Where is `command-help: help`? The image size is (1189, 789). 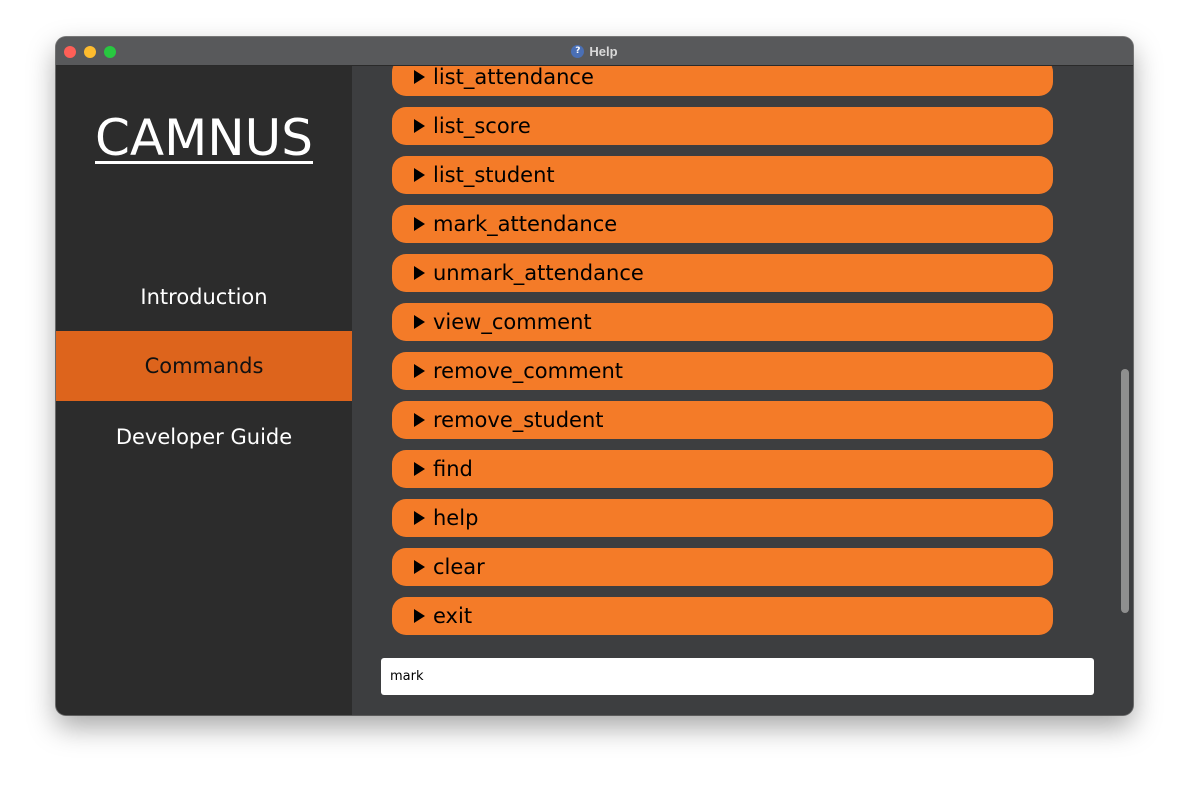 command-help: help is located at coordinates (722, 518).